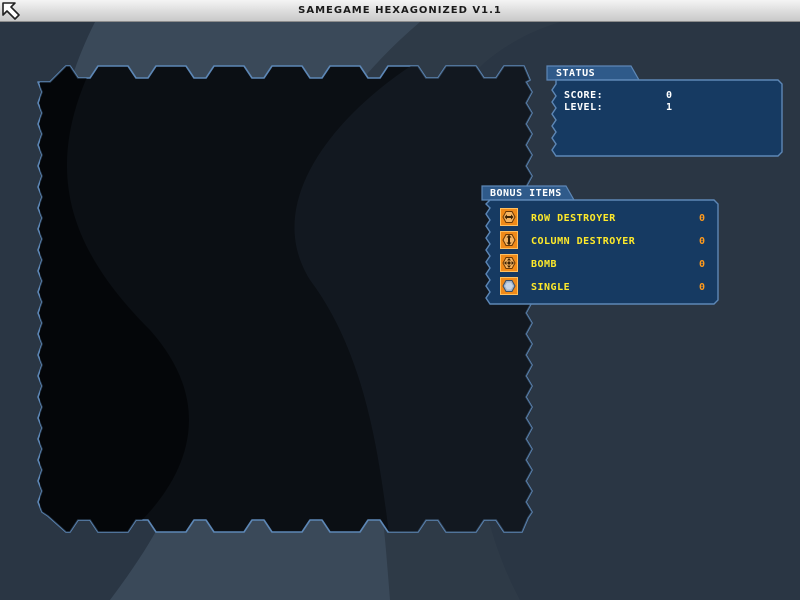 This screenshot has width=800, height=600. Describe the element at coordinates (584, 107) in the screenshot. I see `level-label: LEVEL:` at that location.